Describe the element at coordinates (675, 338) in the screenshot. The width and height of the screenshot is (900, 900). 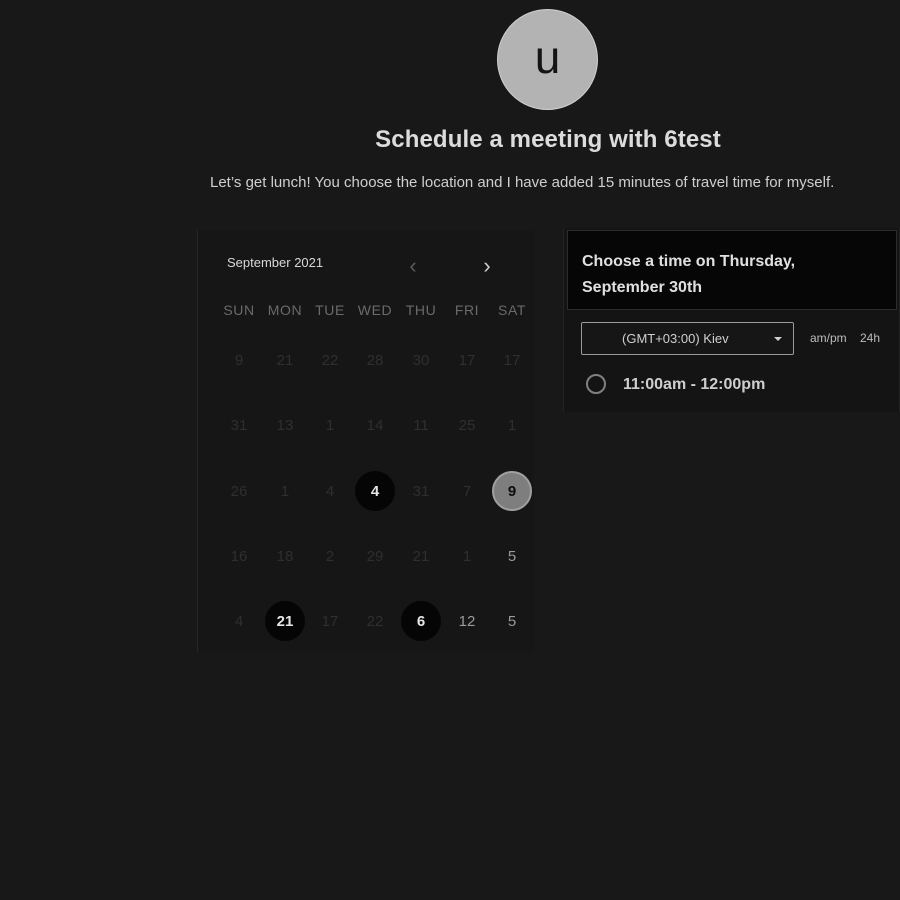
I see `timezone-value: (GMT+03:00) Kiev` at that location.